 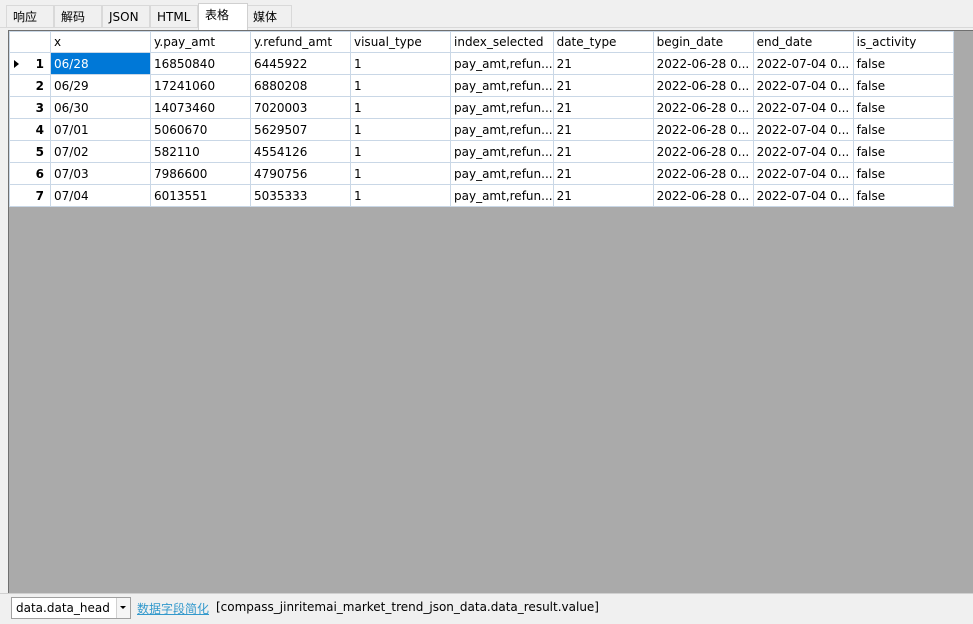 I want to click on grid-cell: 5035333, so click(x=300, y=195).